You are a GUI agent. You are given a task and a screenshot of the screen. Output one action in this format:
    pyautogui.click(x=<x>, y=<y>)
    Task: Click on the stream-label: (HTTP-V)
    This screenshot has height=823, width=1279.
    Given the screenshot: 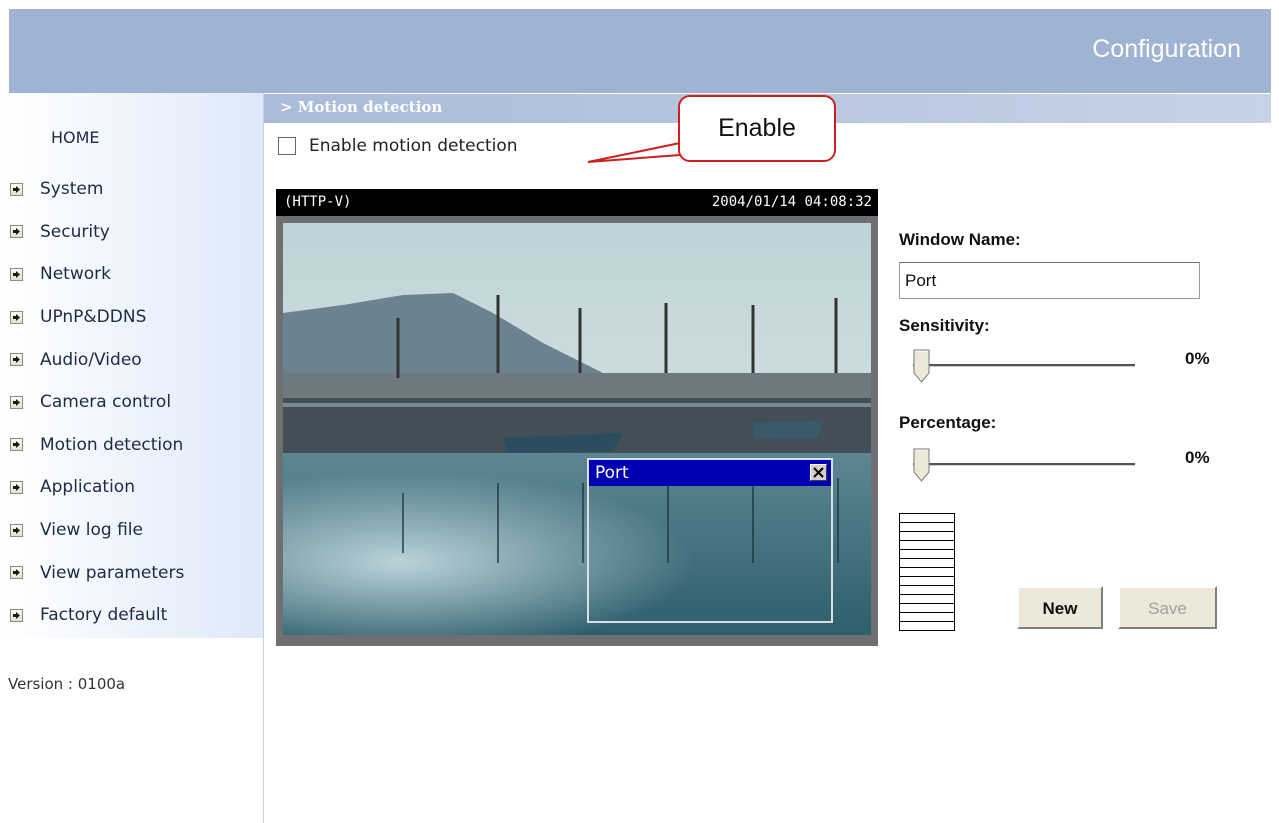 What is the action you would take?
    pyautogui.click(x=318, y=202)
    